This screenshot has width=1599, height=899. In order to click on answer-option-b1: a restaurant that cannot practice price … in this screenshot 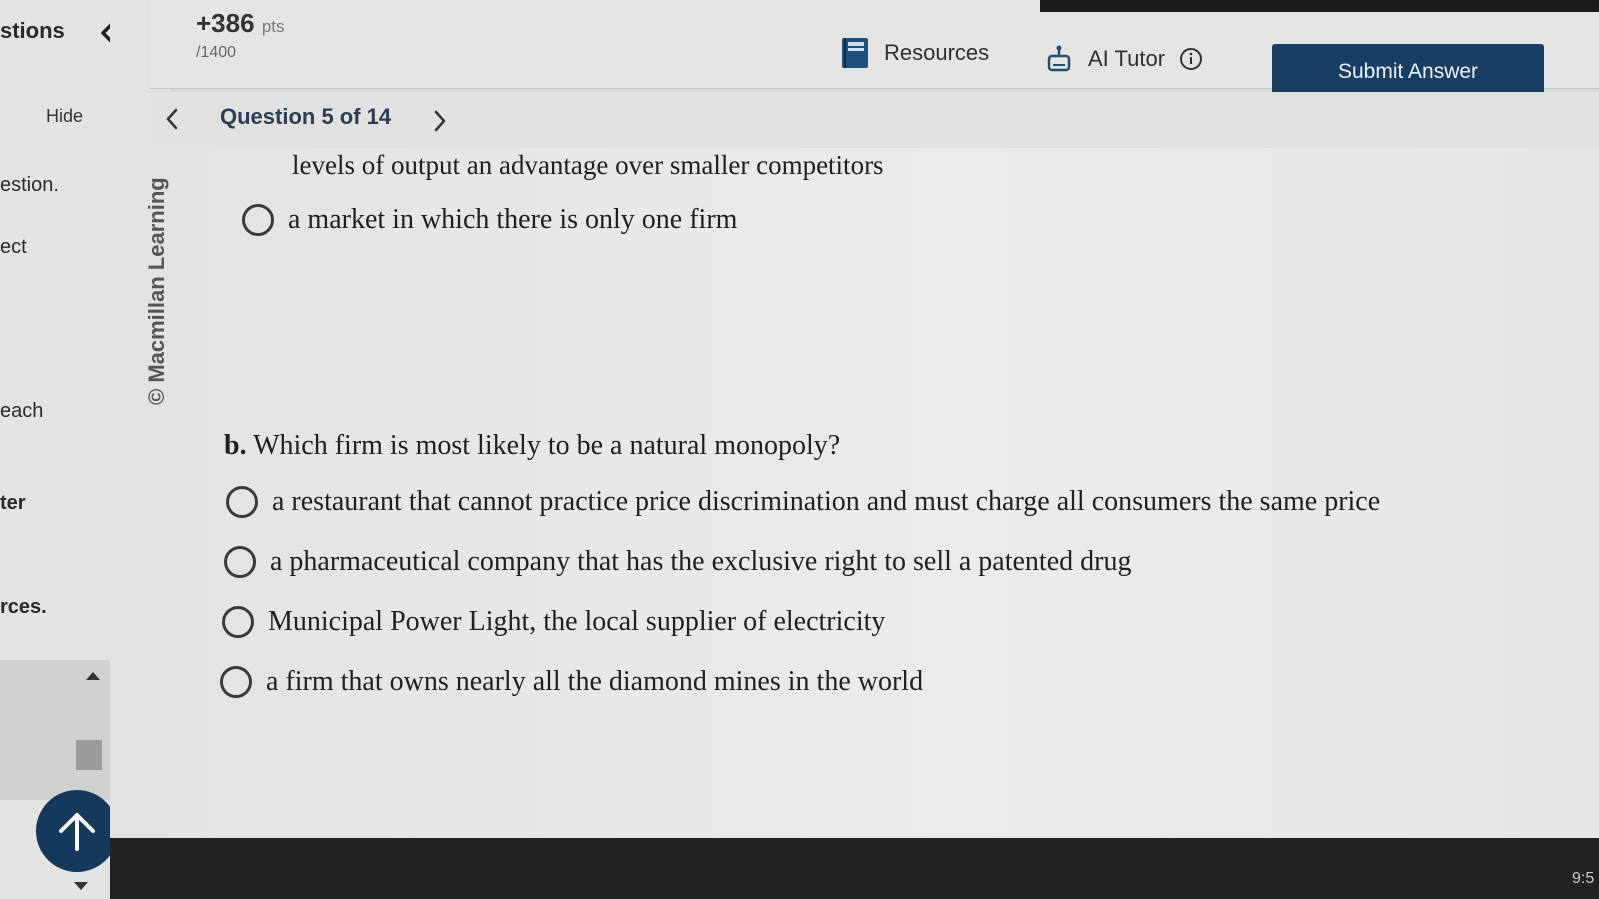, I will do `click(803, 502)`.